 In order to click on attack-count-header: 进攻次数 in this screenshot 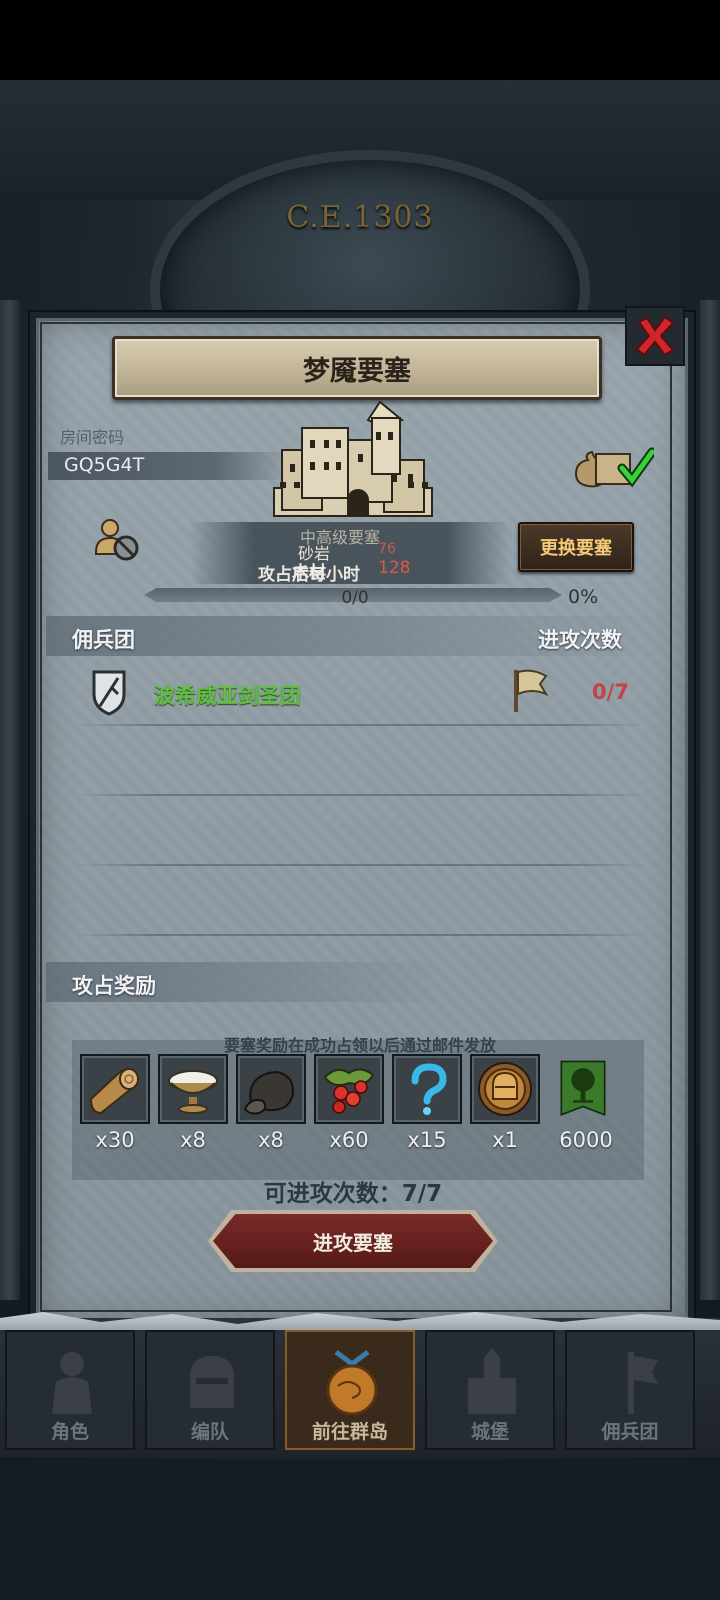, I will do `click(580, 640)`.